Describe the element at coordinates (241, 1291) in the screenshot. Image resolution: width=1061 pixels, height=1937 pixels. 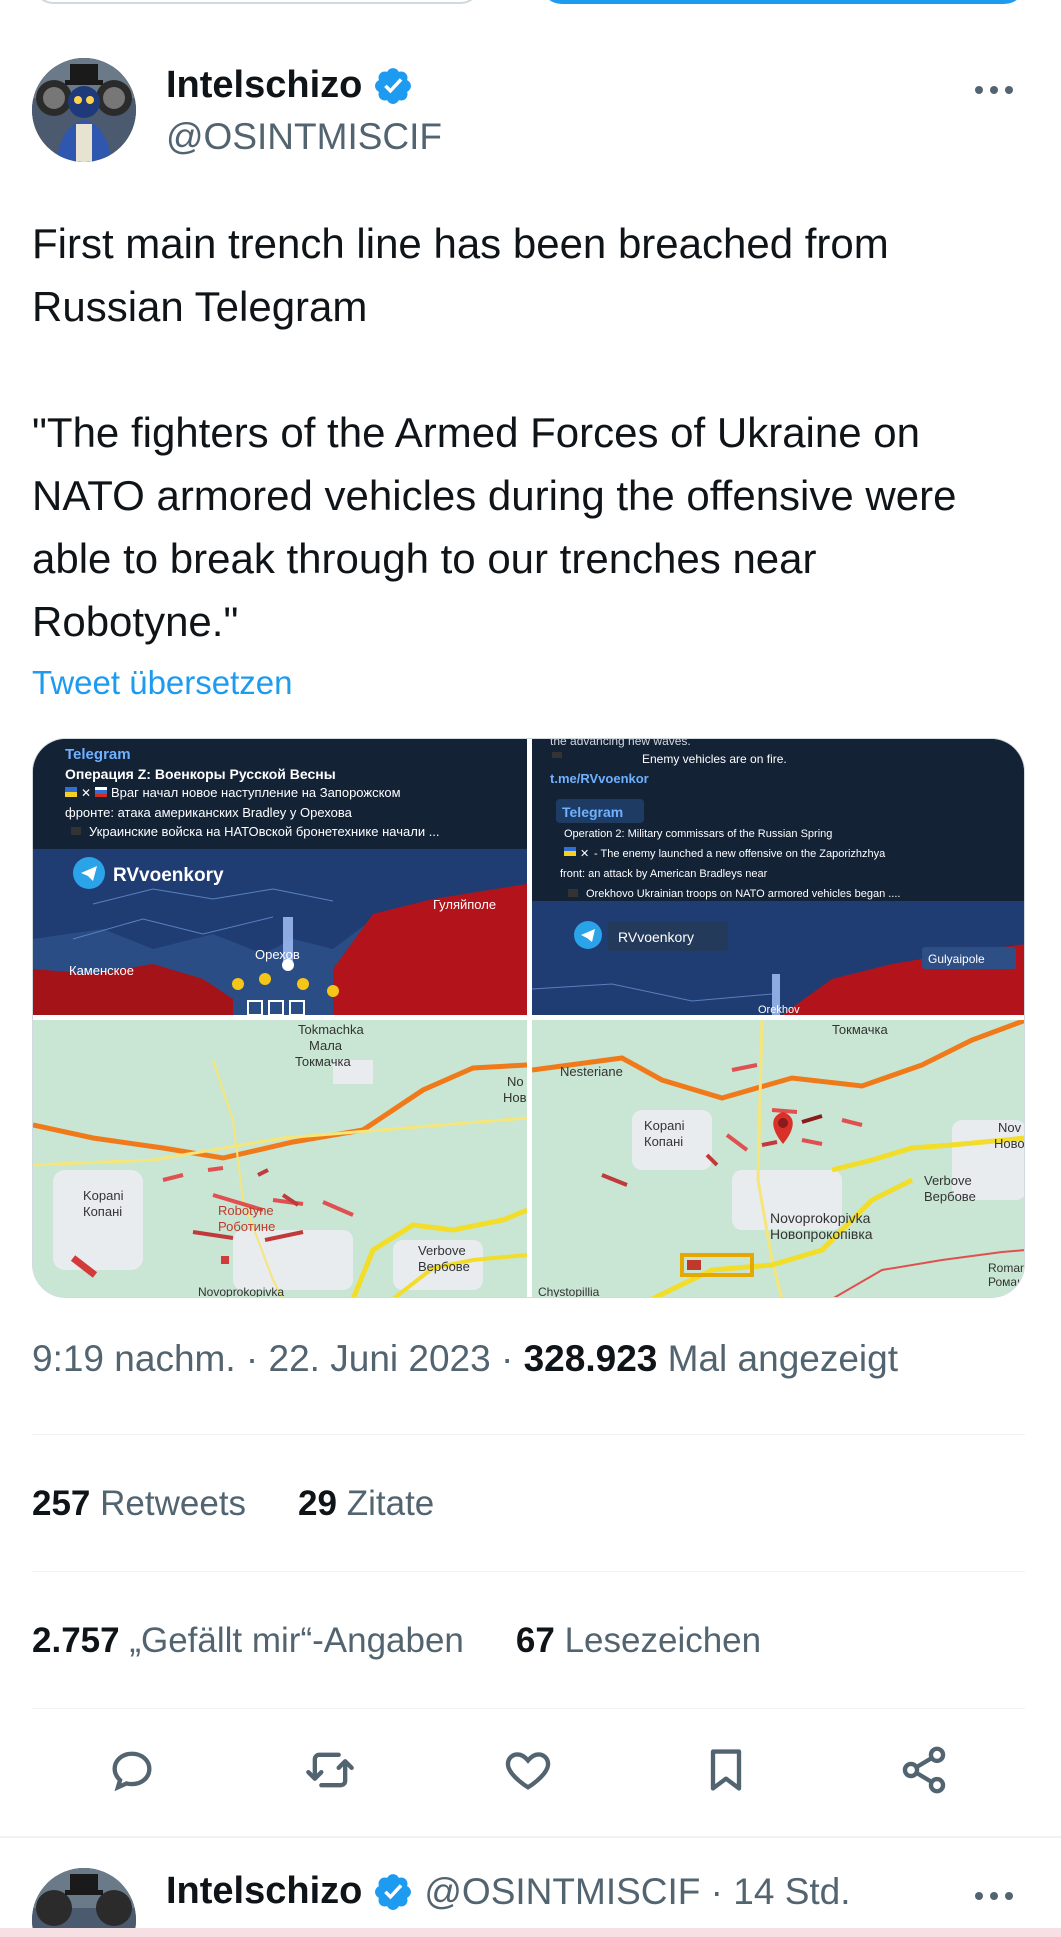
I see `tile3-novoprok-en: Novoprokopivka` at that location.